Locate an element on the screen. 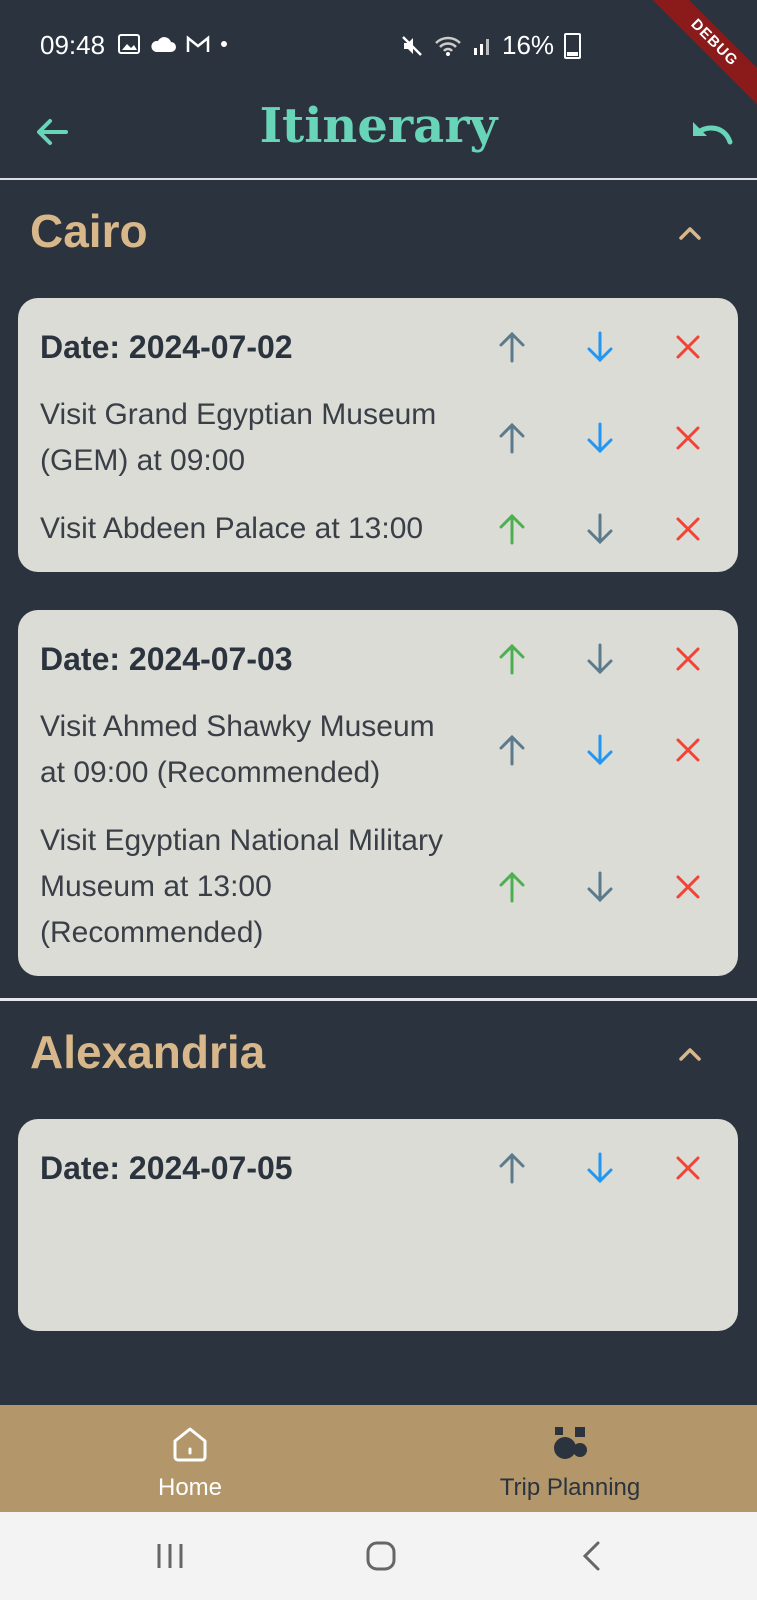  activity-row: Visit Abdeen Palace at 13:00 is located at coordinates (389, 529).